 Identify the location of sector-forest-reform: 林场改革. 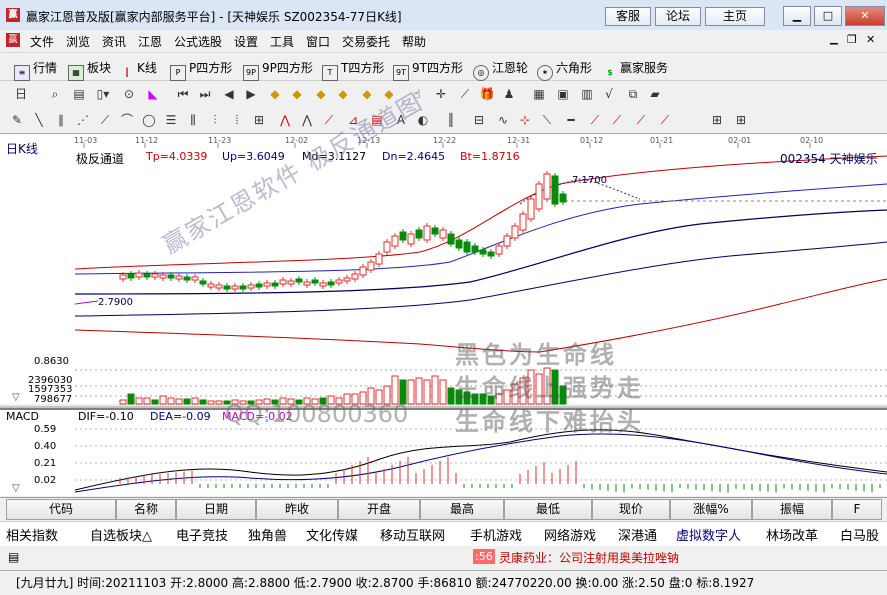
(792, 534).